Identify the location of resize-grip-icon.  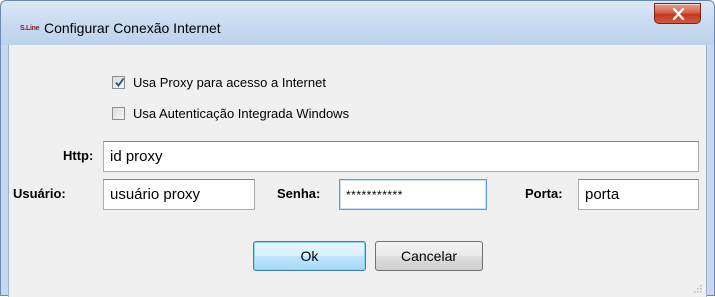
(697, 288).